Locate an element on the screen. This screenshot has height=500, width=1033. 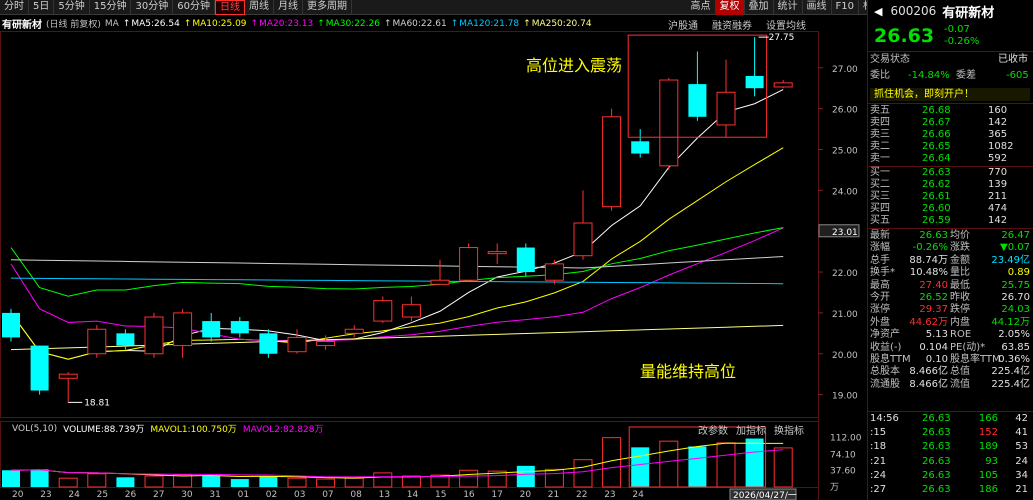
date-tick-label: 08 is located at coordinates (356, 495).